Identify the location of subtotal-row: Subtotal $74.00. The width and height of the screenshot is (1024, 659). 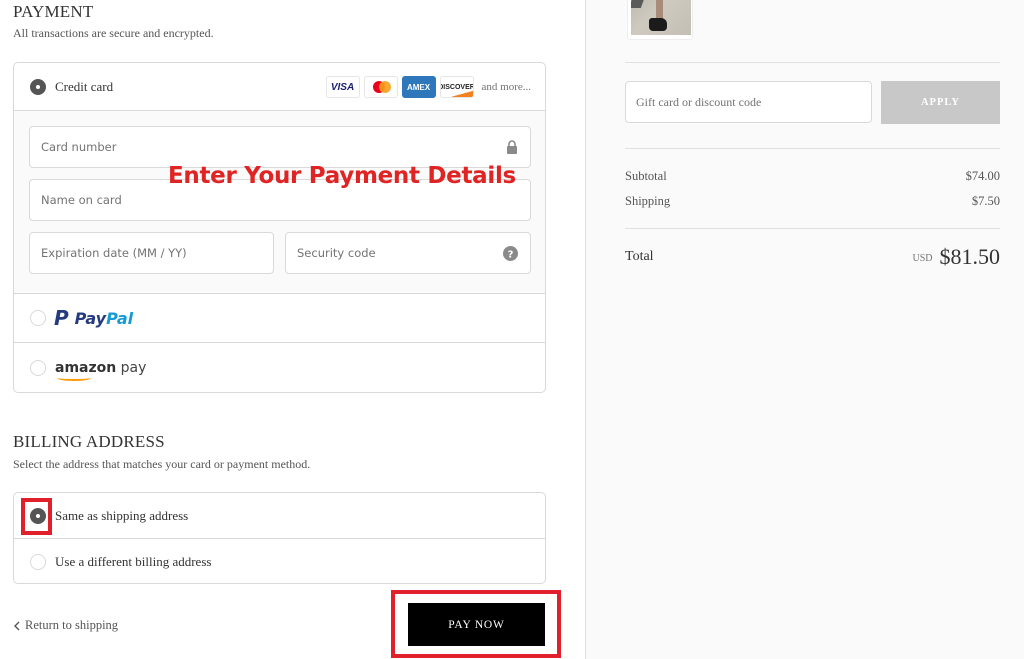
(812, 176).